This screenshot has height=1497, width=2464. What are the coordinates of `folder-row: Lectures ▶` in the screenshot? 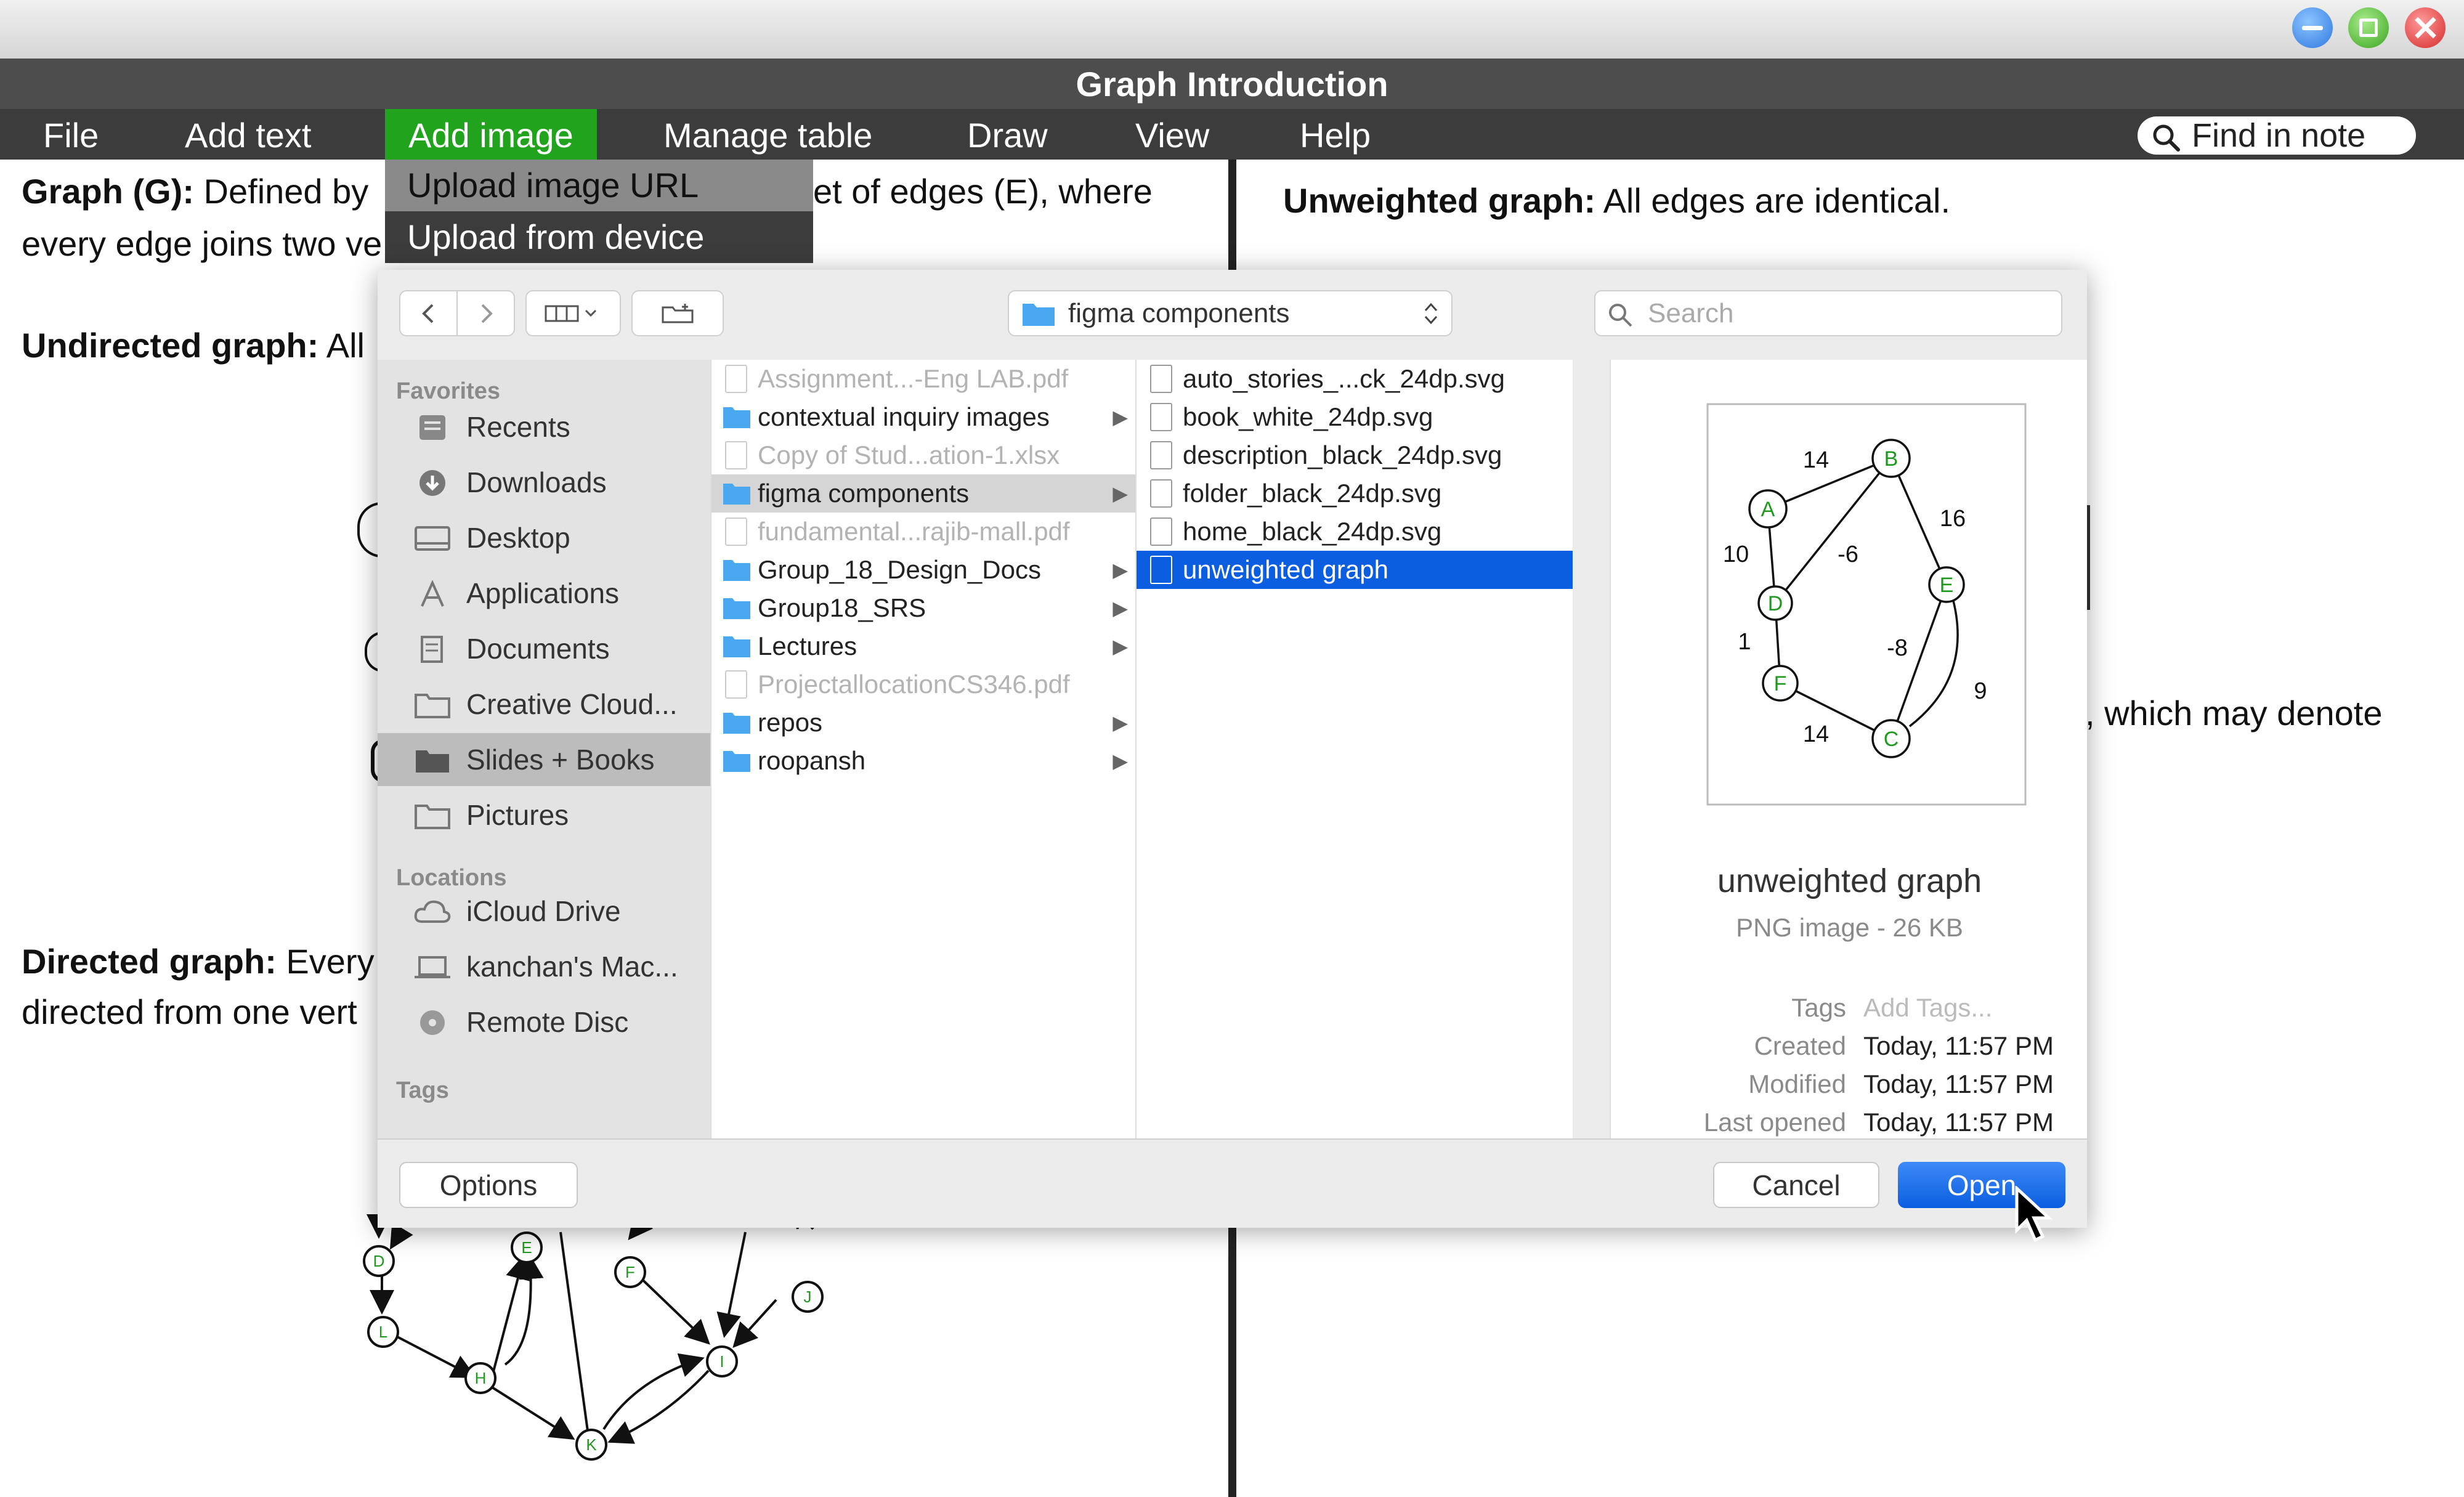 It's located at (923, 646).